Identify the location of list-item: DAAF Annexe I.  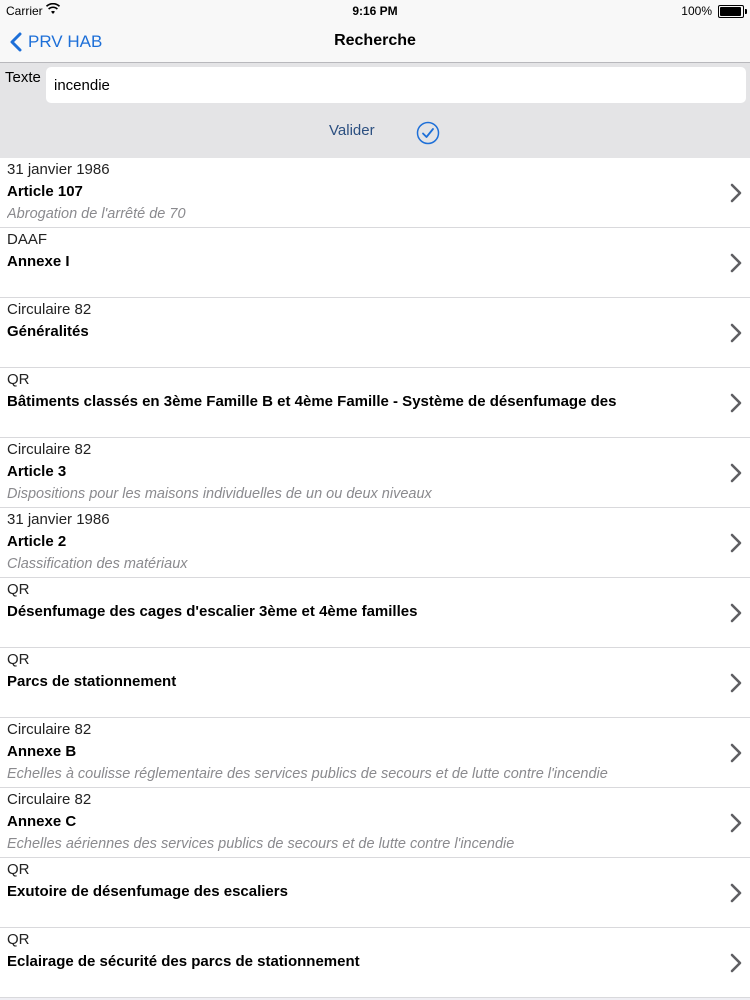
(375, 263).